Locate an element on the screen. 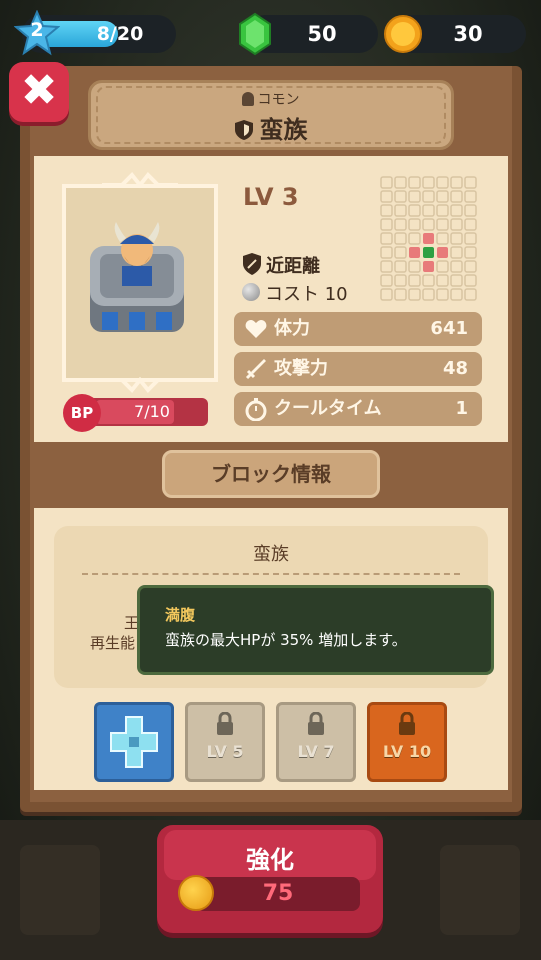  background-tile is located at coordinates (60, 890).